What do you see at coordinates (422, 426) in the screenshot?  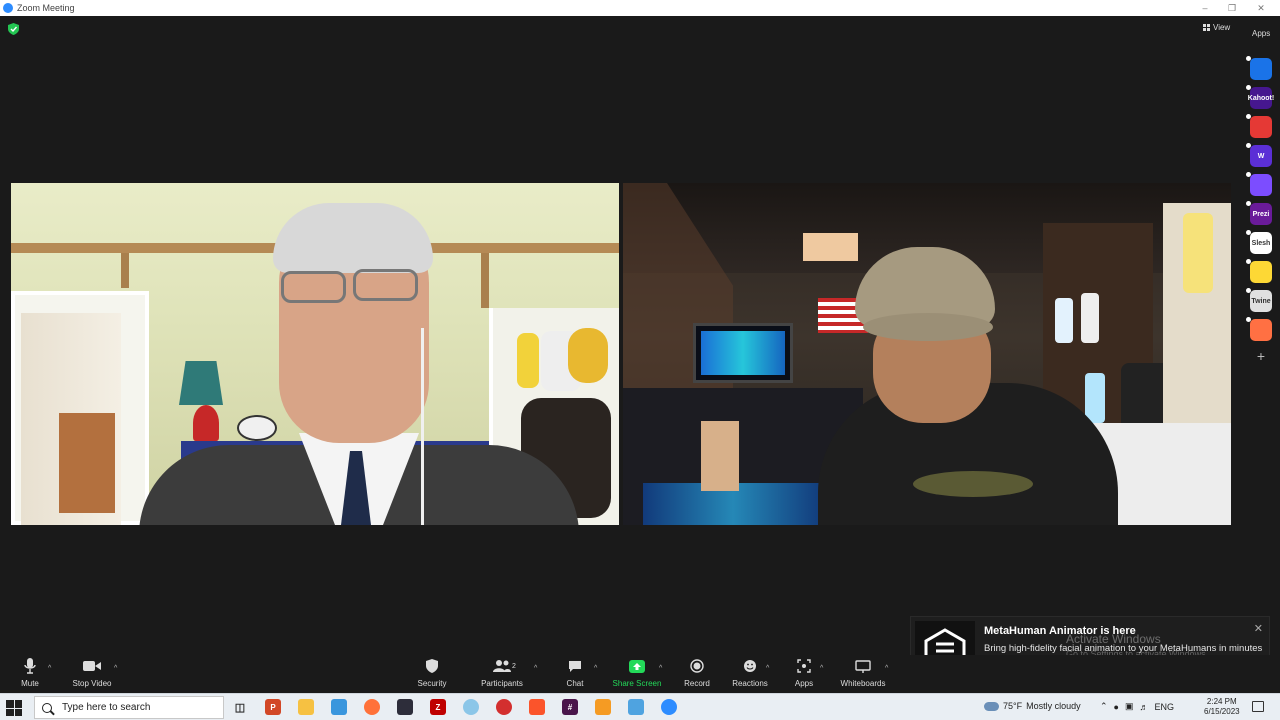 I see `earbud-cable` at bounding box center [422, 426].